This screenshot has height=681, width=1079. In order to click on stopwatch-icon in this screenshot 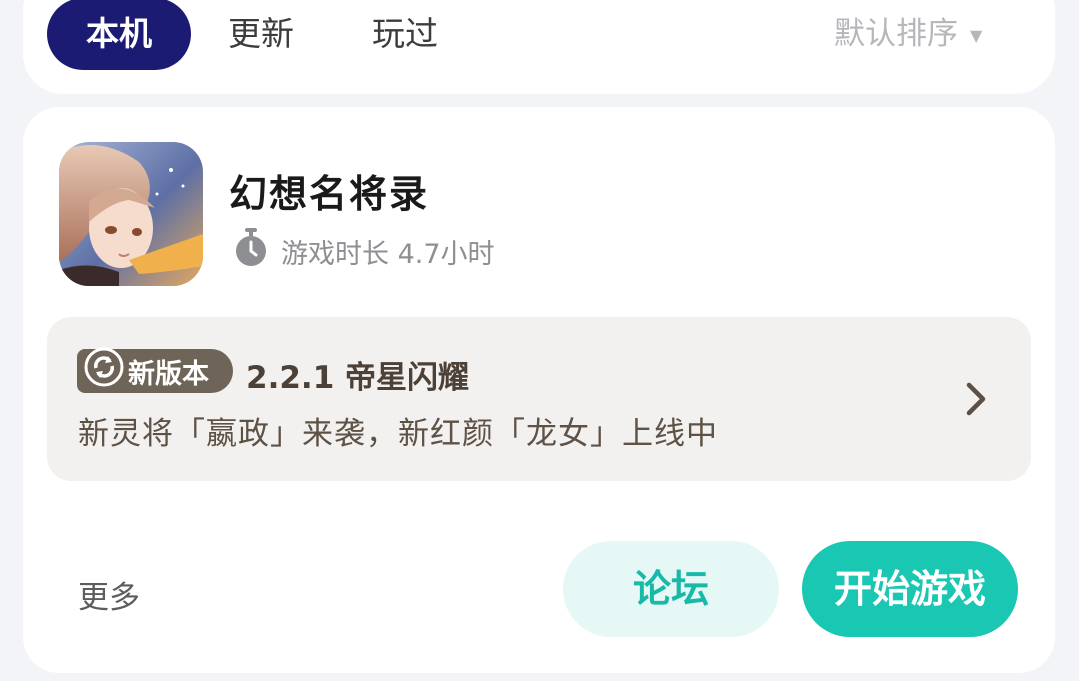, I will do `click(251, 247)`.